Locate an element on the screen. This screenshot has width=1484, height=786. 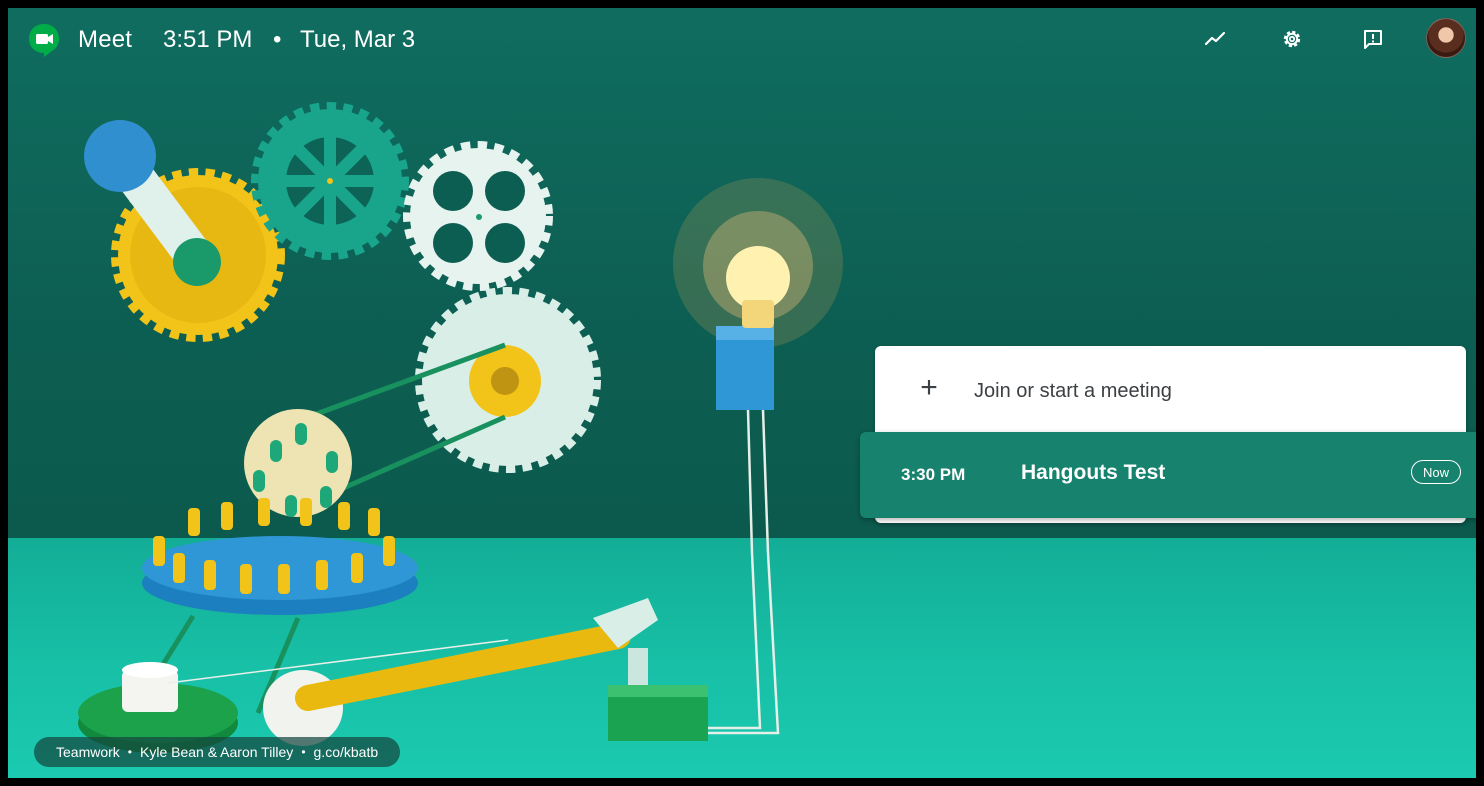
settings-button is located at coordinates (1292, 39).